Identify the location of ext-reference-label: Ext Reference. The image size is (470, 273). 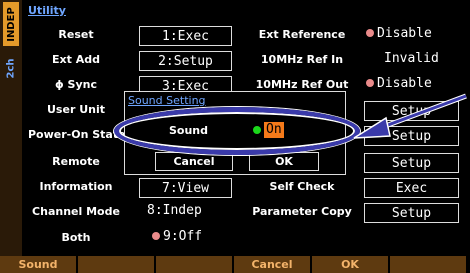
(302, 34).